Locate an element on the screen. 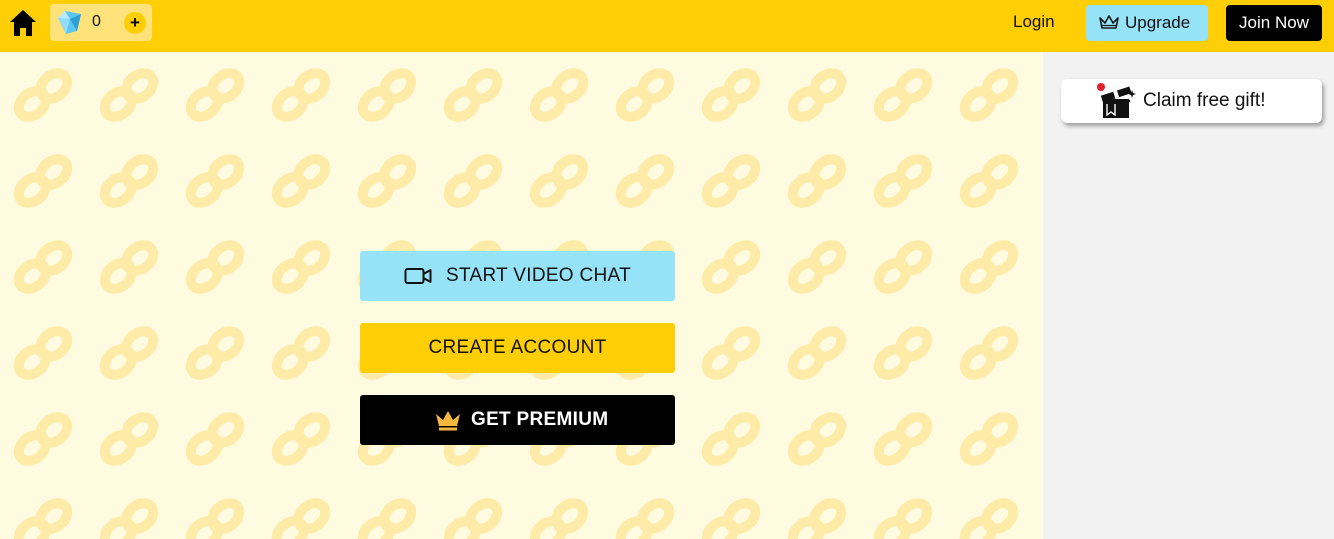  claim-gift-label: Claim free gift! is located at coordinates (1204, 100).